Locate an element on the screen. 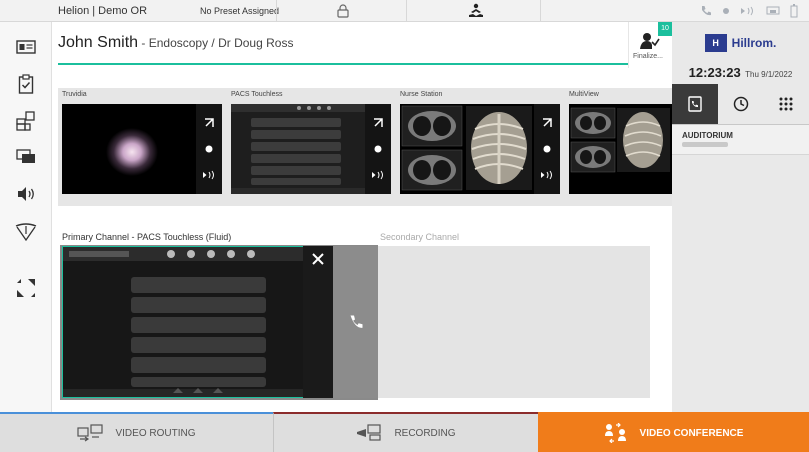  source-tile-multiview: MultiView is located at coordinates (618, 147).